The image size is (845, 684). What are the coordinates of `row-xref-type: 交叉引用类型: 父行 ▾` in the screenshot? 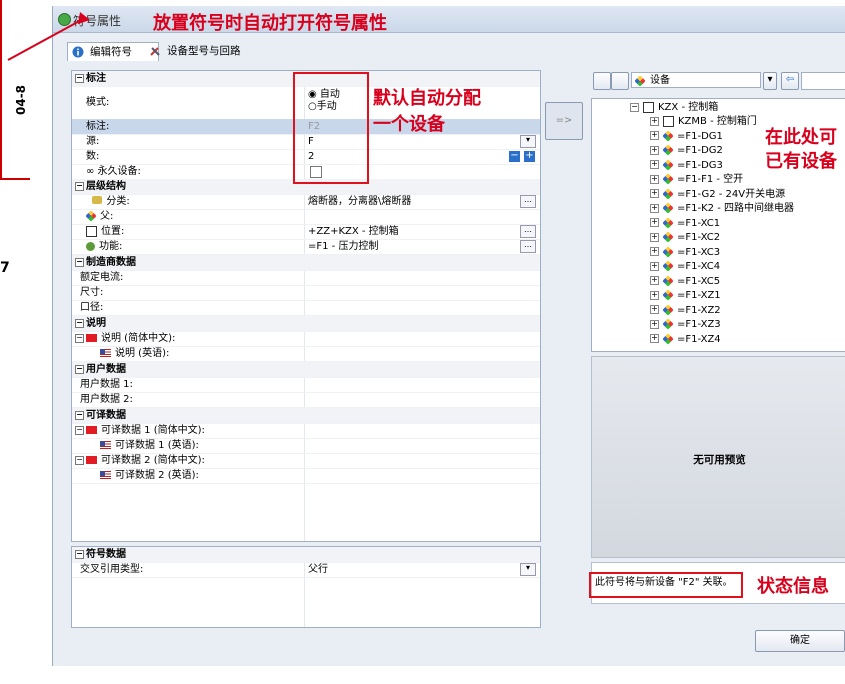 It's located at (306, 570).